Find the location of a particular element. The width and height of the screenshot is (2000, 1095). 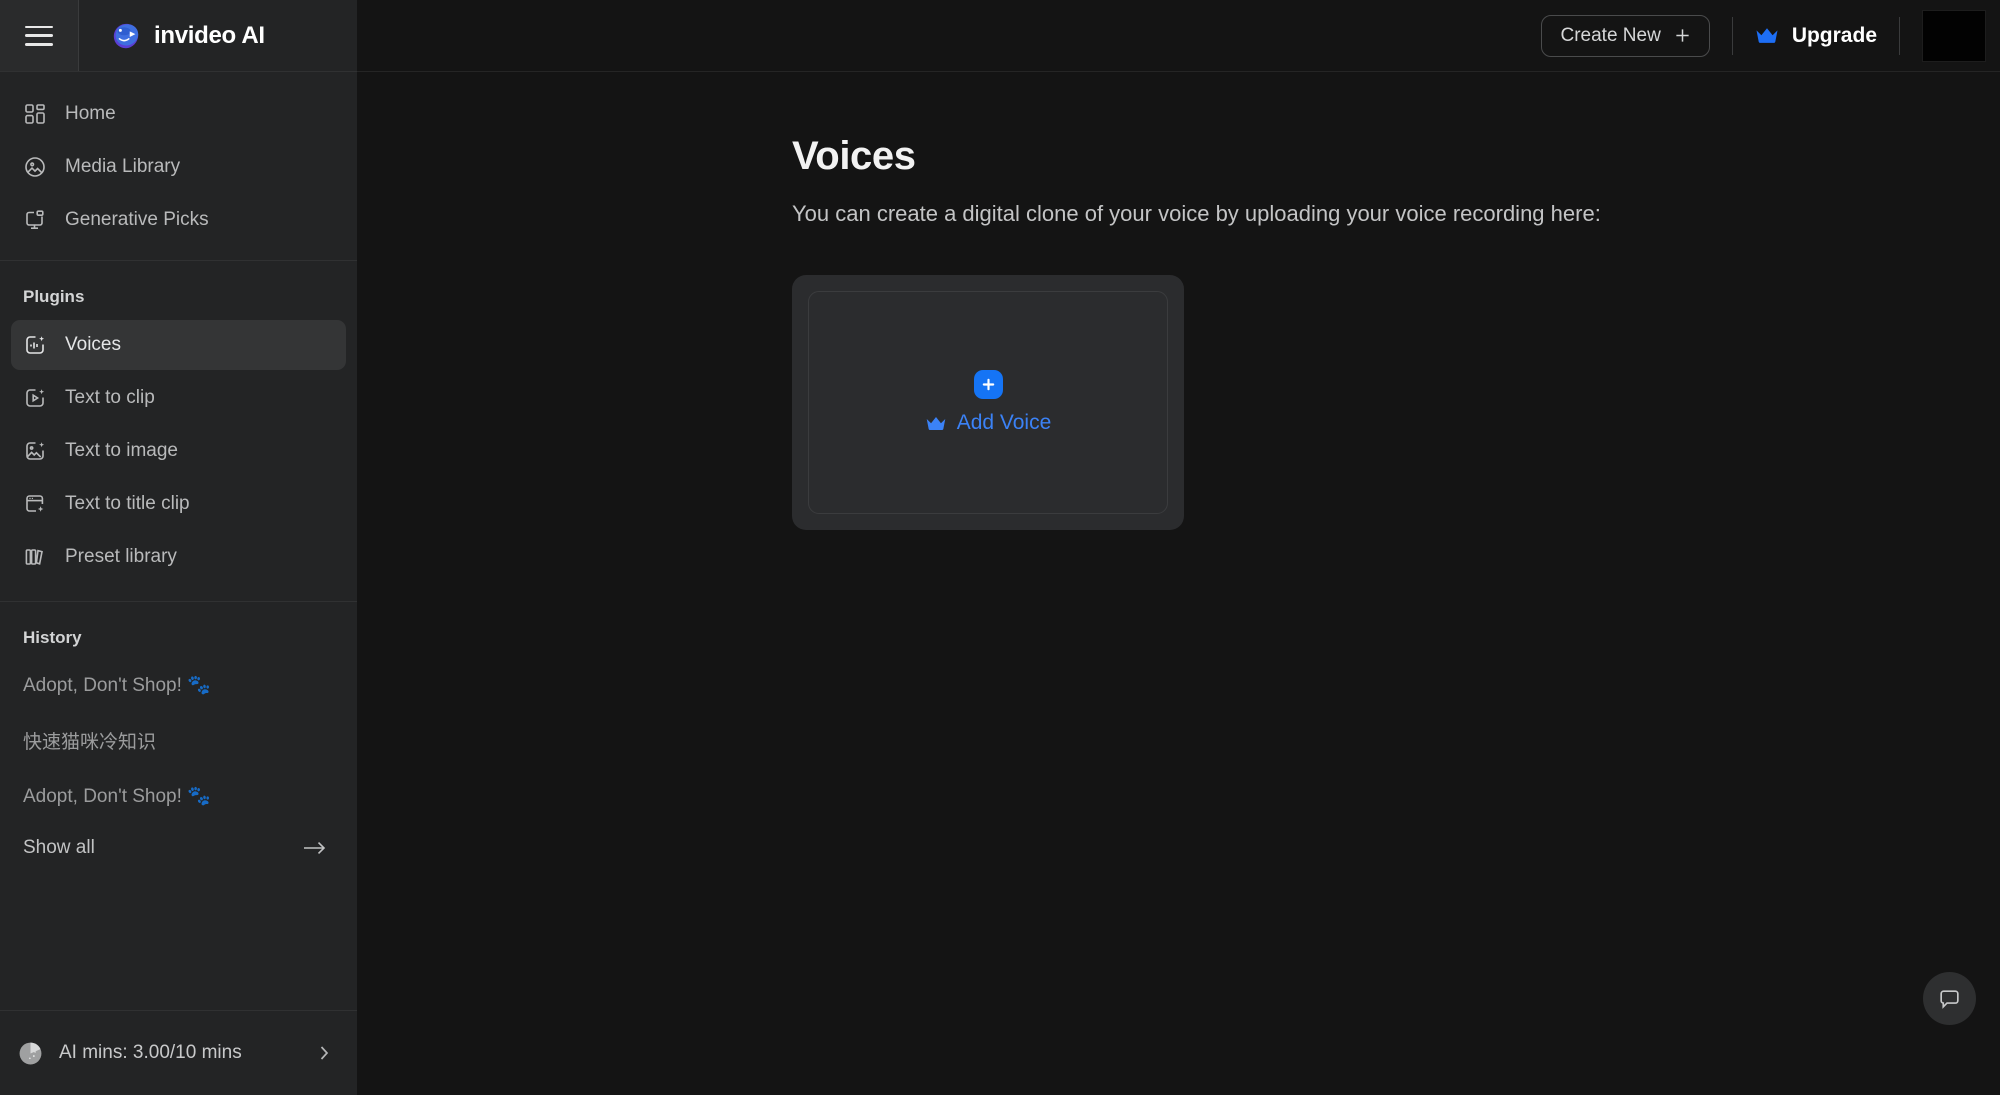

sidebar-primary-nav: Home Media Library Generative Picks is located at coordinates (178, 166).